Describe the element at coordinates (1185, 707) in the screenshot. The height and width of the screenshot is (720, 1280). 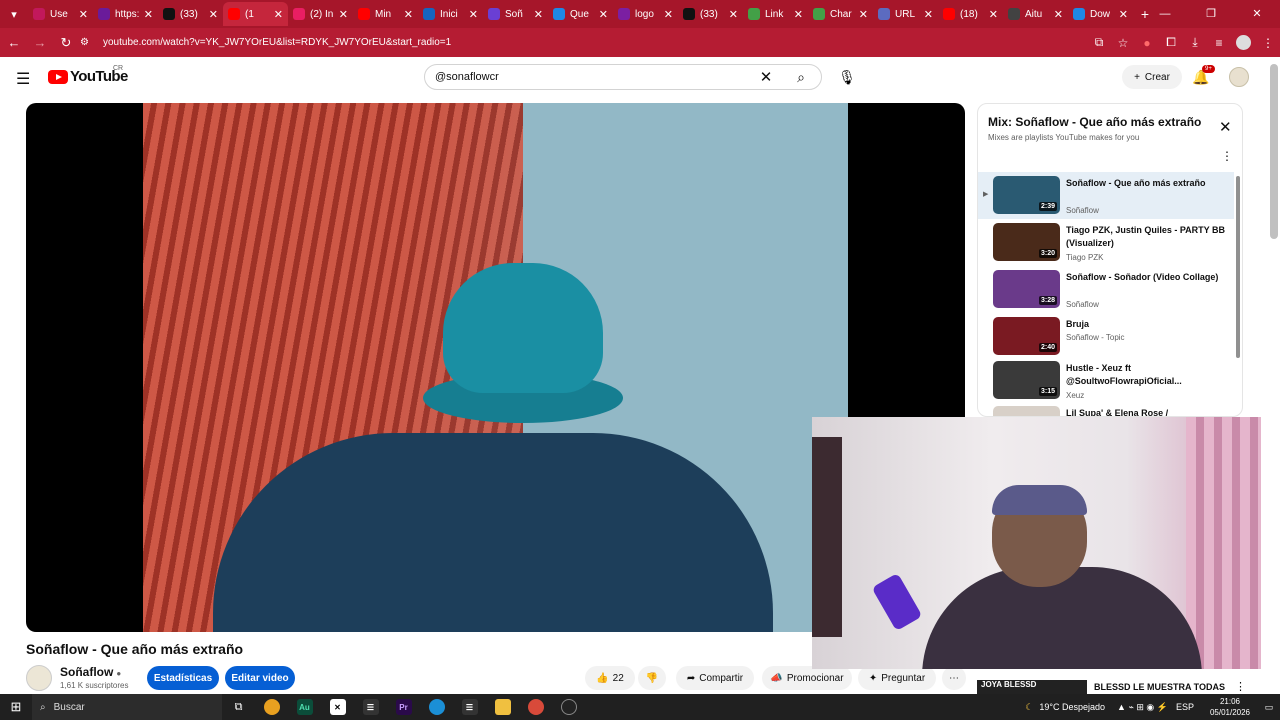
I see `language-indicator: ESP` at that location.